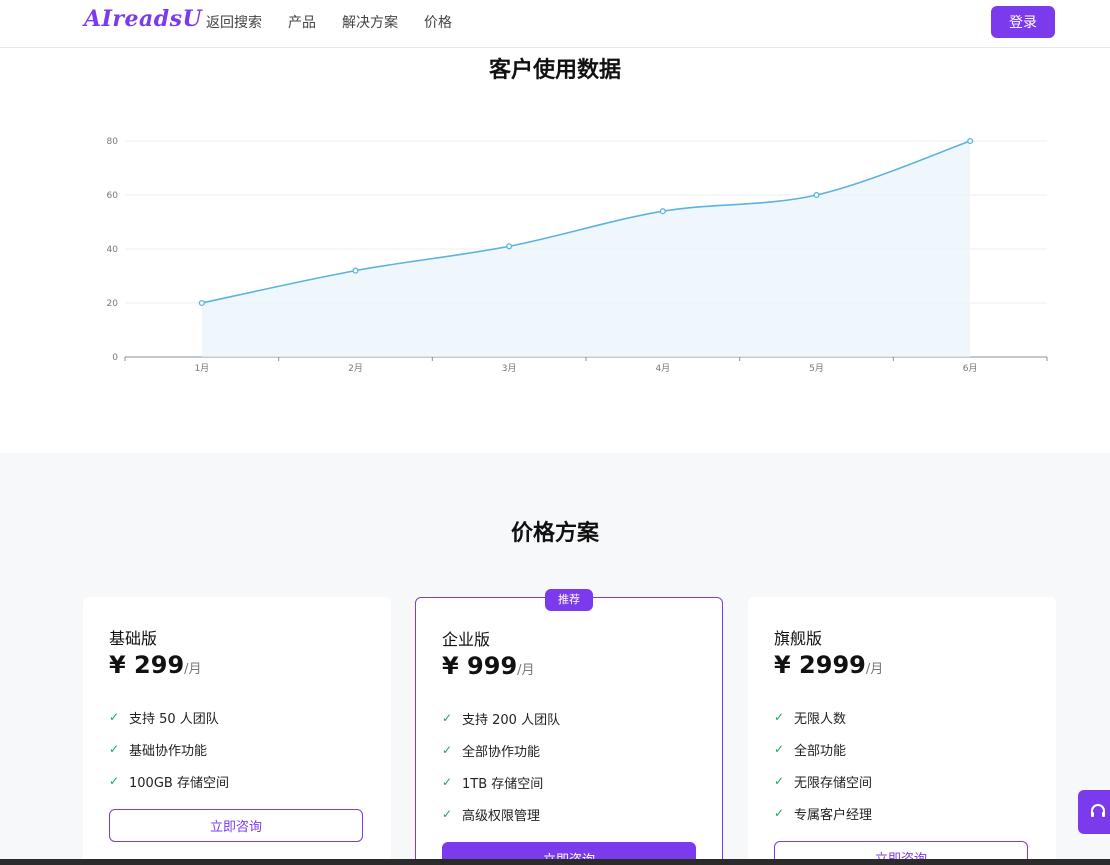  I want to click on feature-item: ✓ 无限存储空间, so click(823, 781).